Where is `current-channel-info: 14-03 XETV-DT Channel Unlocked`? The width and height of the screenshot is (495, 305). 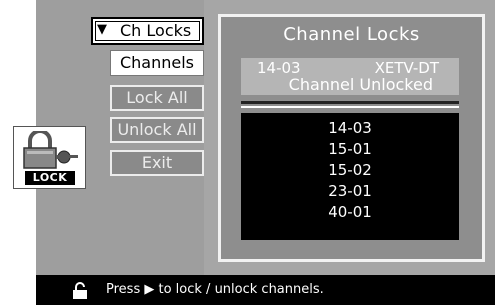 current-channel-info: 14-03 XETV-DT Channel Unlocked is located at coordinates (350, 76).